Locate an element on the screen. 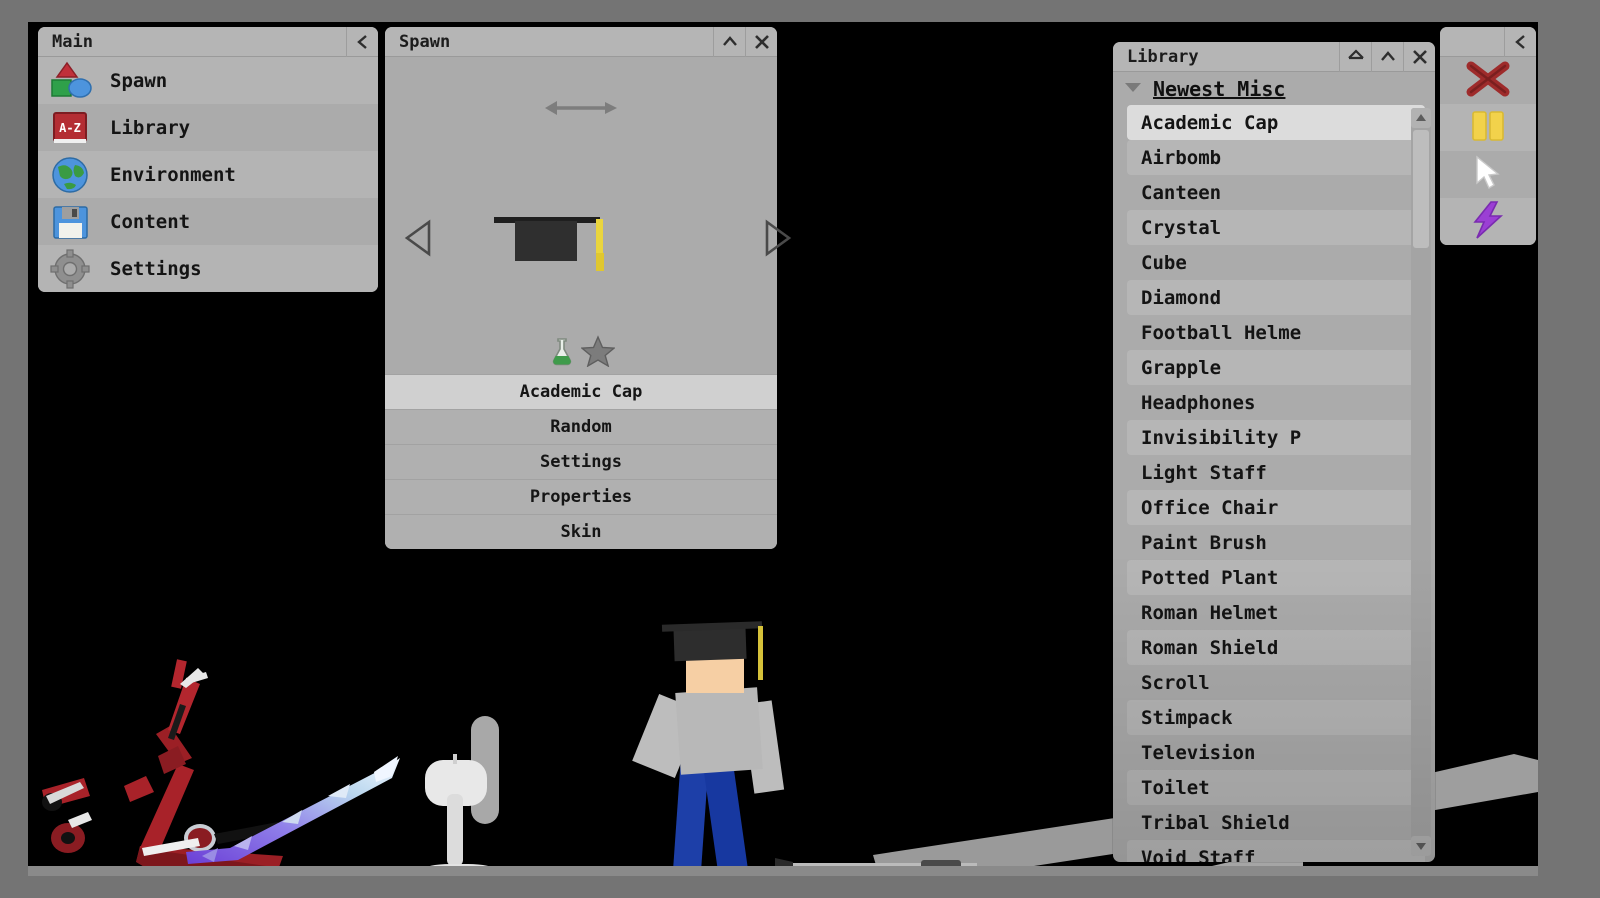 The width and height of the screenshot is (1600, 898). library-item: Canteen is located at coordinates (1274, 192).